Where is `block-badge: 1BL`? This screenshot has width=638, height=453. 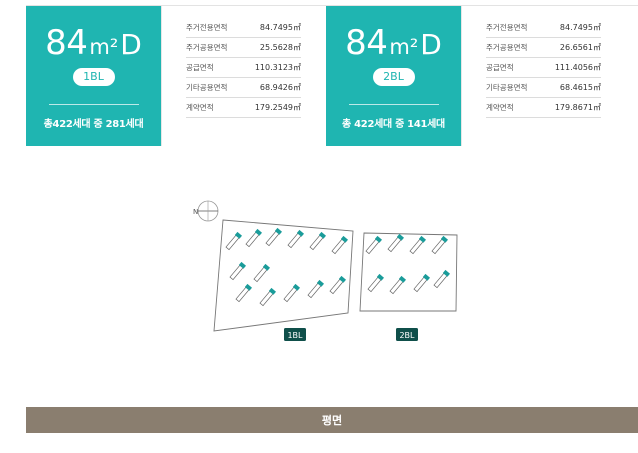
block-badge: 1BL is located at coordinates (93, 77).